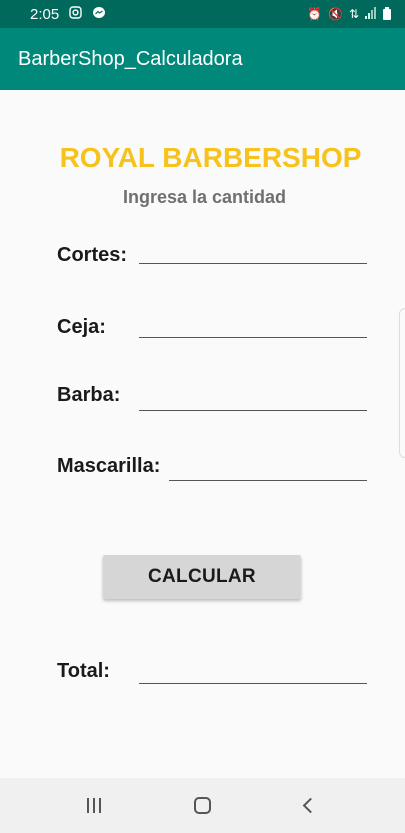  What do you see at coordinates (210, 157) in the screenshot?
I see `shop-title: ROYAL BARBERSHOP` at bounding box center [210, 157].